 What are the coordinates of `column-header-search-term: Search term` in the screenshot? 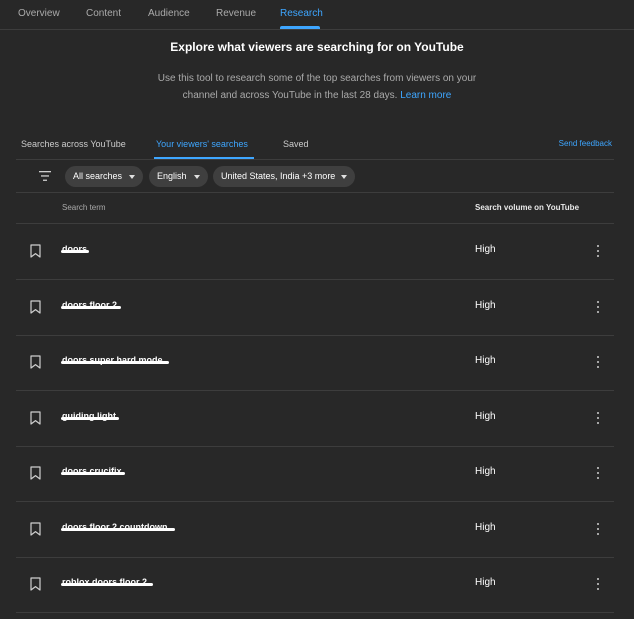 It's located at (84, 207).